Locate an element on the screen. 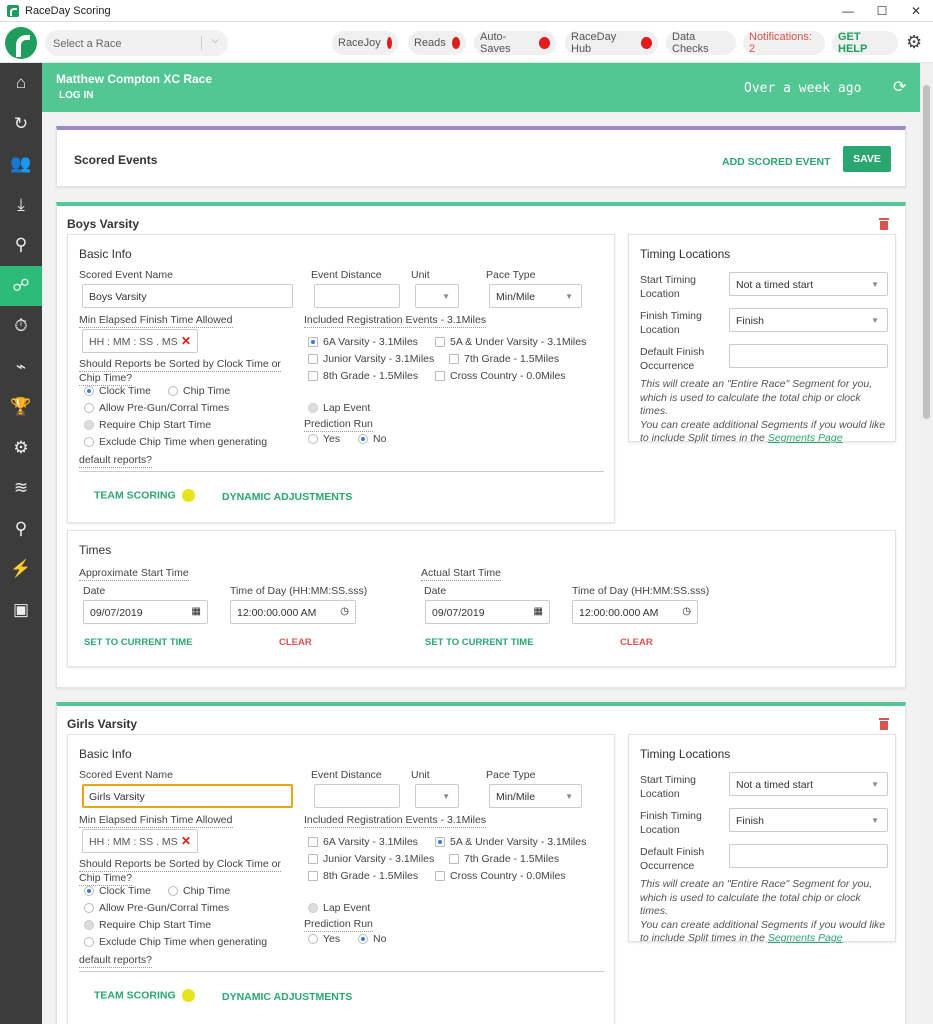 The width and height of the screenshot is (933, 1024). refresh-icon: ⟳ is located at coordinates (899, 87).